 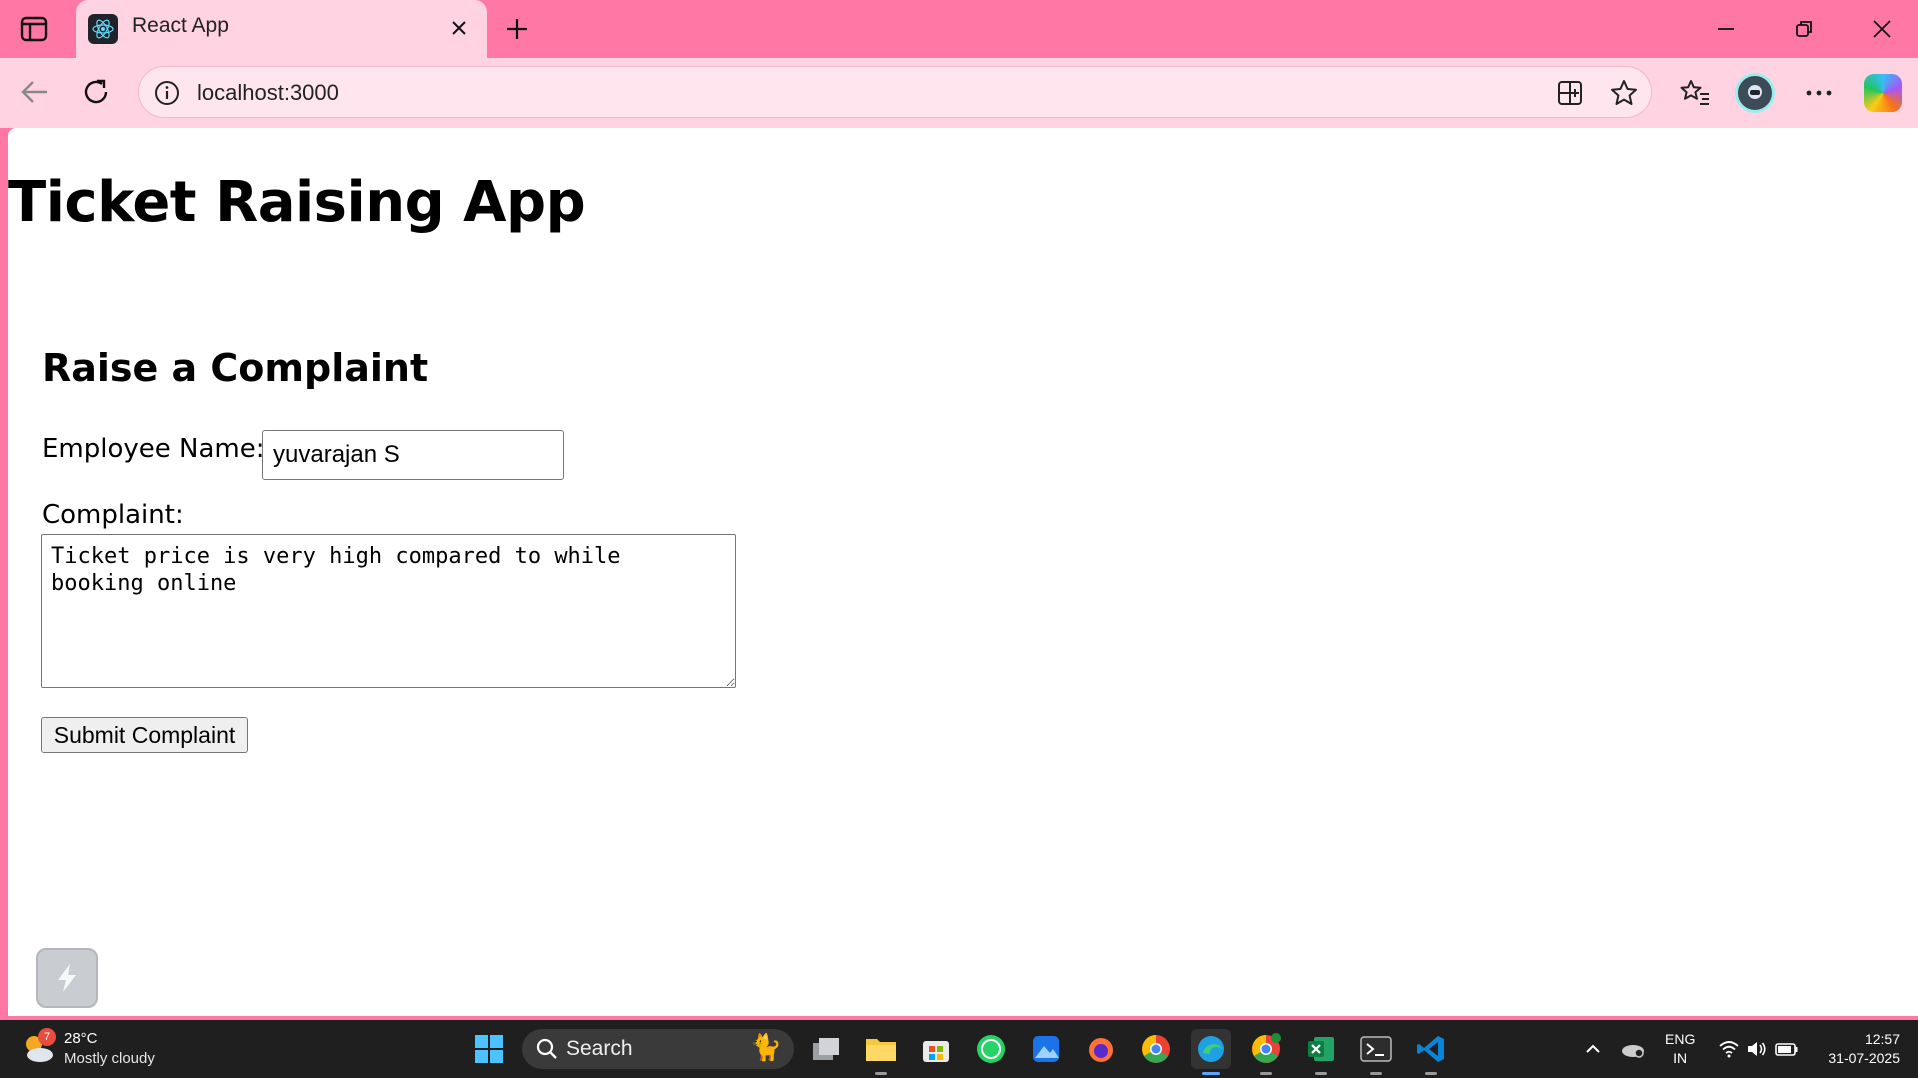 I want to click on employee-name-input, so click(x=413, y=455).